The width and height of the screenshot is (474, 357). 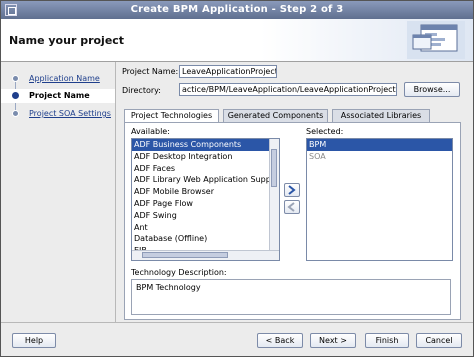 I want to click on selected-list: BPM SOA, so click(x=379, y=199).